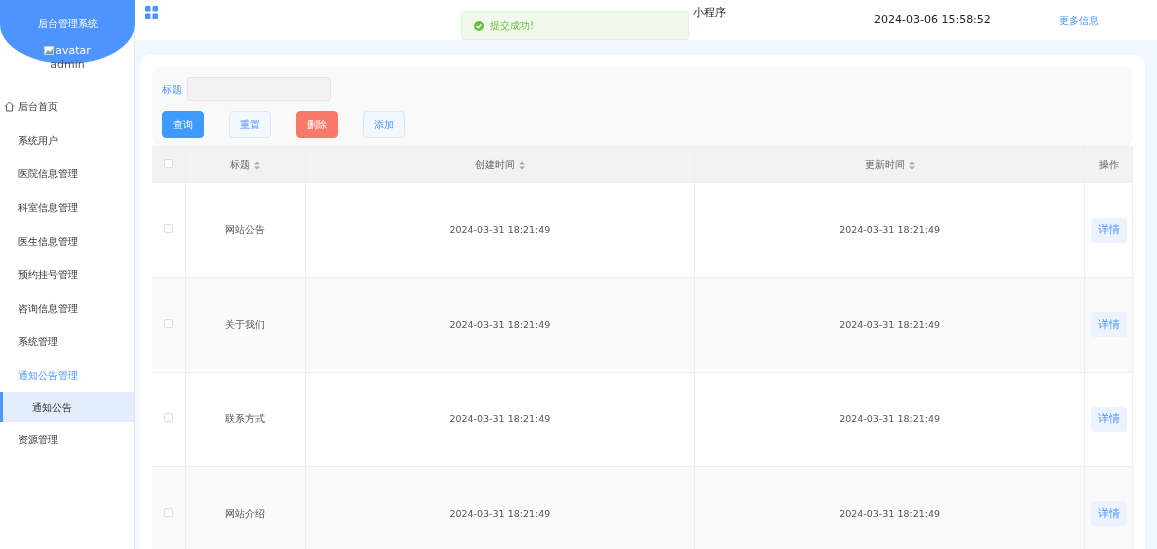 The height and width of the screenshot is (549, 1157). Describe the element at coordinates (67, 140) in the screenshot. I see `menu-item: 系统用户` at that location.